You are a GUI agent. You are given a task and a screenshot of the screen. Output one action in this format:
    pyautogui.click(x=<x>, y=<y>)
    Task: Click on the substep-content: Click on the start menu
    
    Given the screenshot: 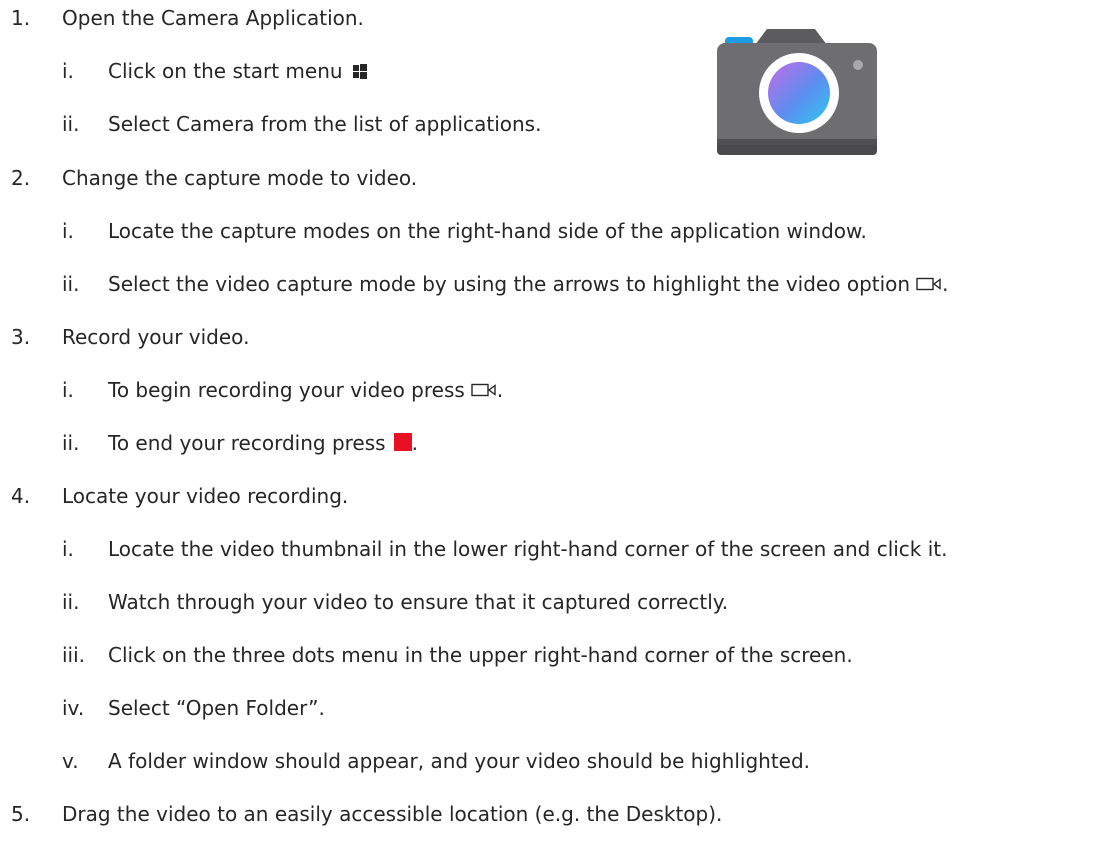 What is the action you would take?
    pyautogui.click(x=237, y=71)
    